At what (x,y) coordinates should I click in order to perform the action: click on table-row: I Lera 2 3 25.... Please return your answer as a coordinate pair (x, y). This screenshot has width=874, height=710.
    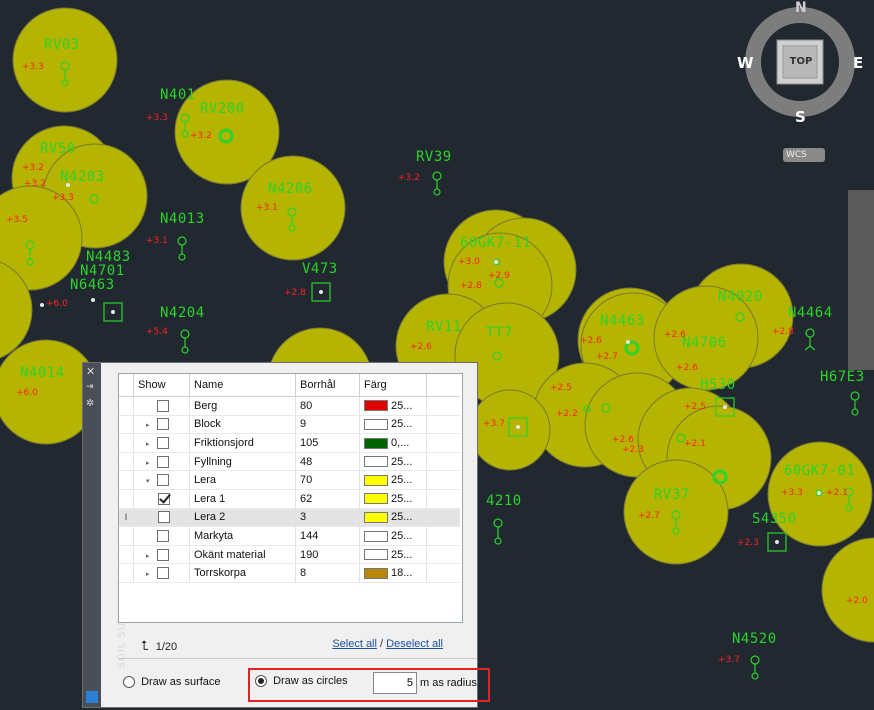
    Looking at the image, I should click on (289, 518).